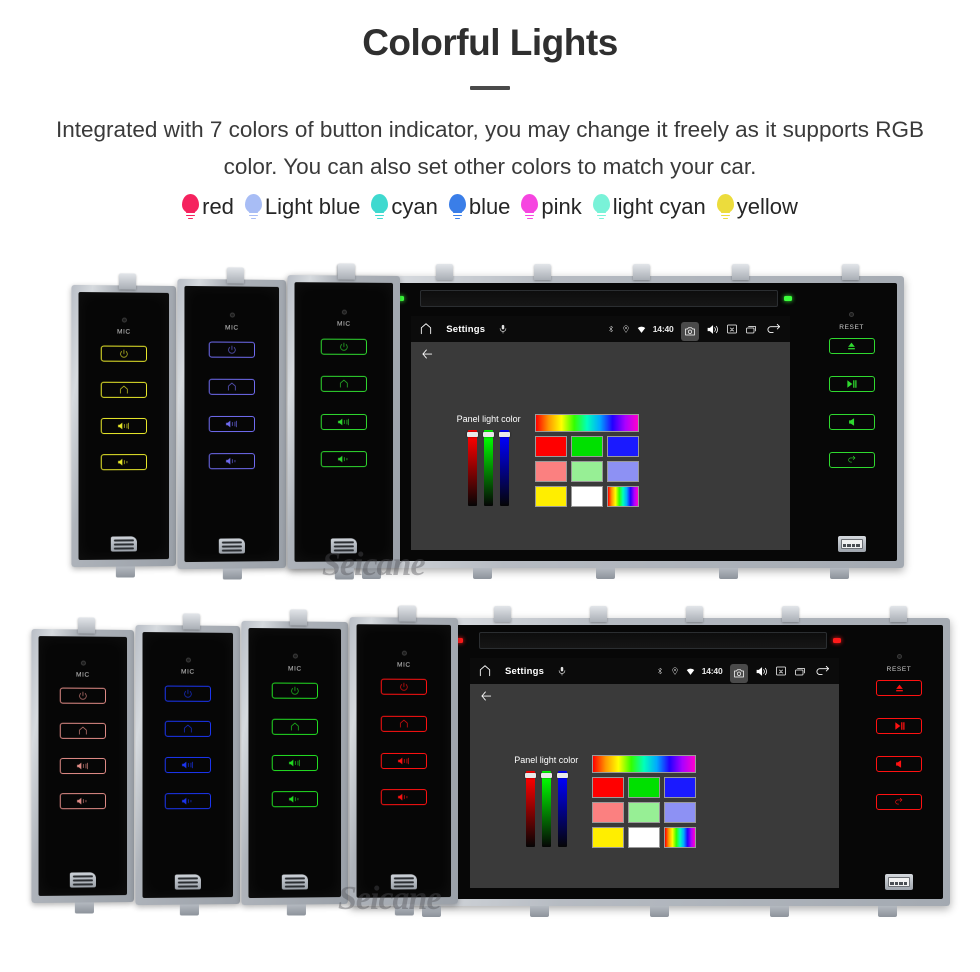  I want to click on mount-clip, so click(191, 621).